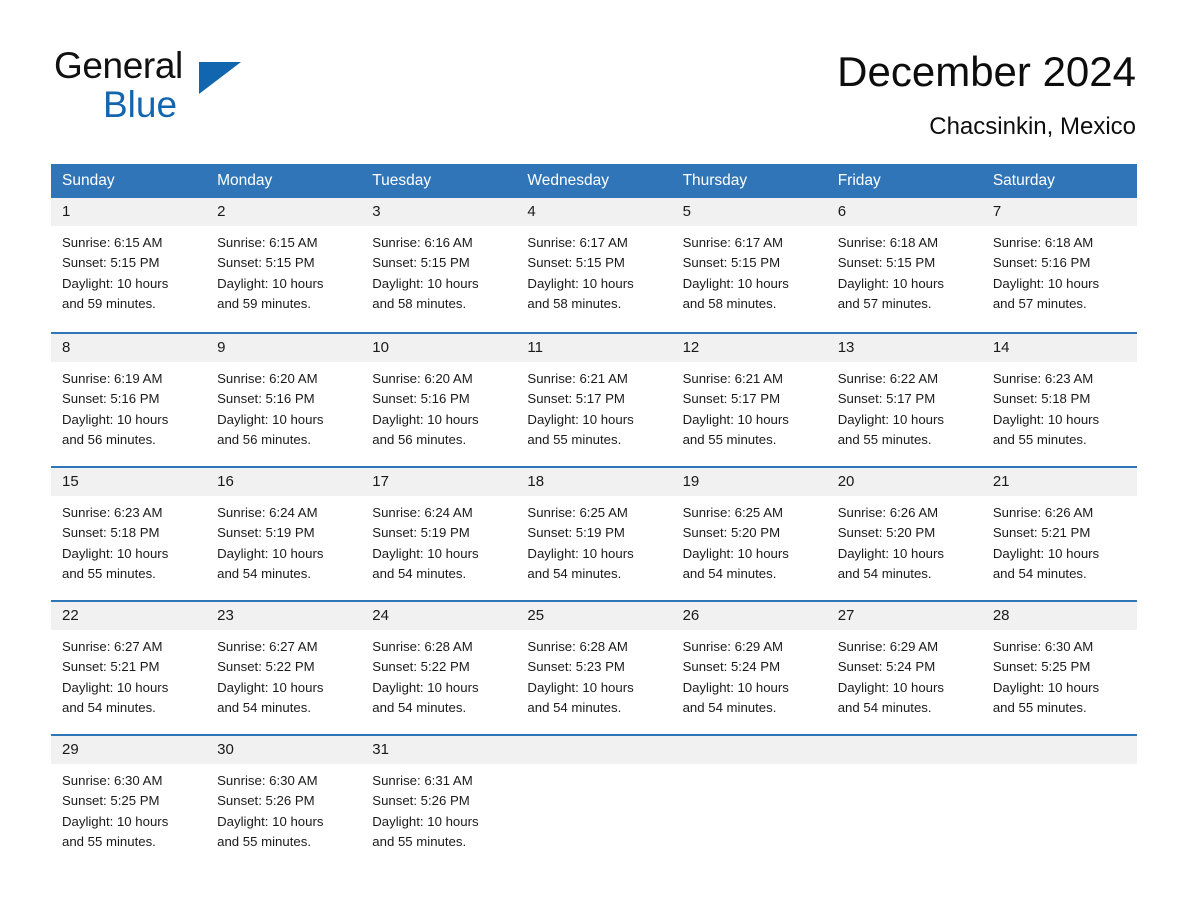 This screenshot has width=1188, height=918. What do you see at coordinates (421, 399) in the screenshot?
I see `detail-sunset: Sunset: 5:16 PM` at bounding box center [421, 399].